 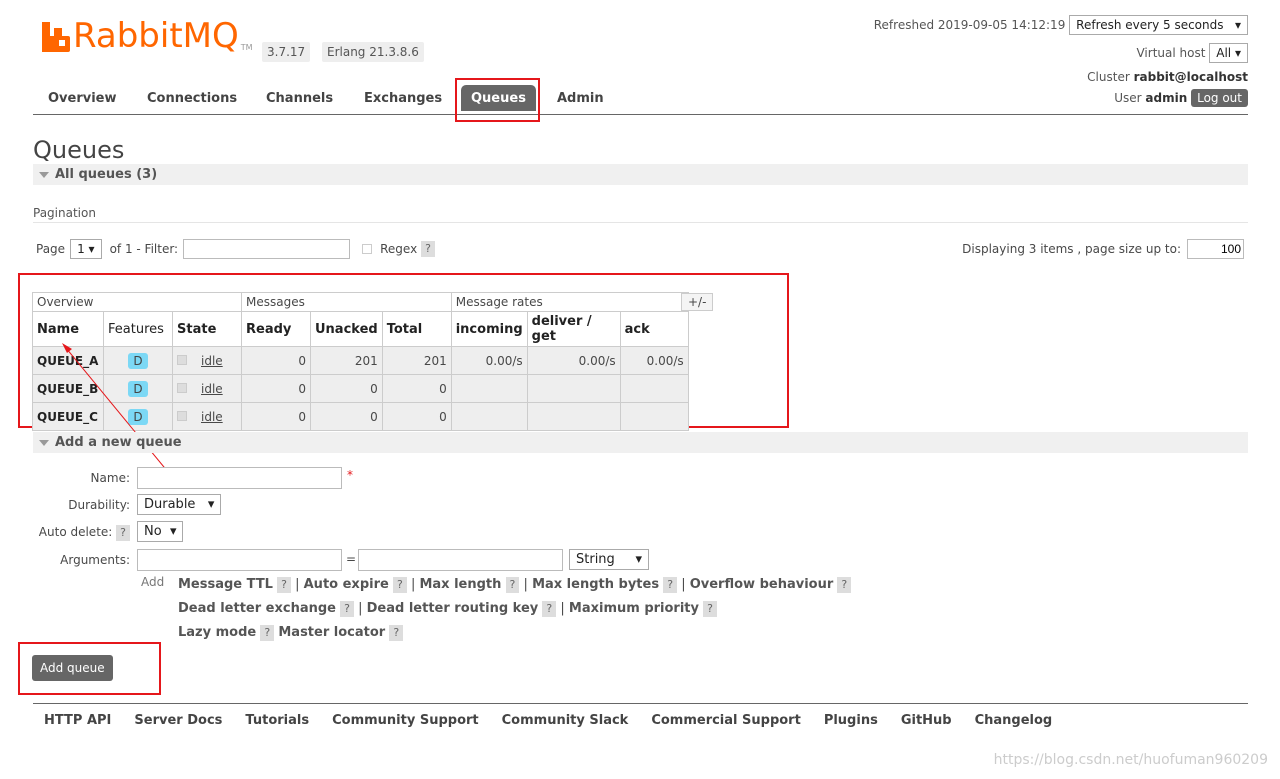 What do you see at coordinates (77, 720) in the screenshot?
I see `footer-link-http-api: HTTP API` at bounding box center [77, 720].